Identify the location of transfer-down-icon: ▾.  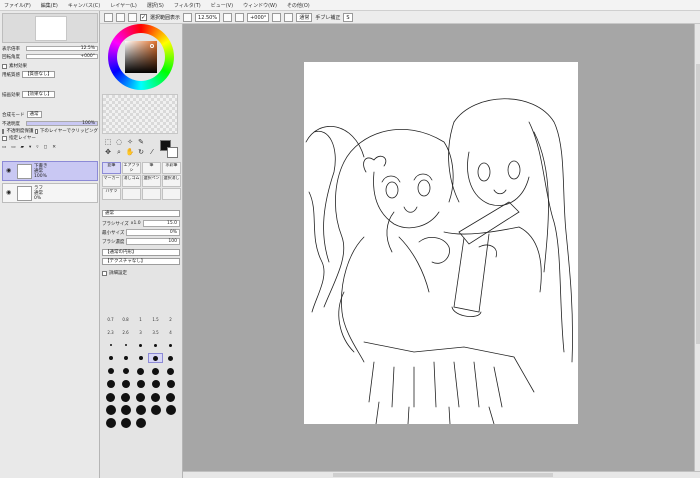
(30, 147).